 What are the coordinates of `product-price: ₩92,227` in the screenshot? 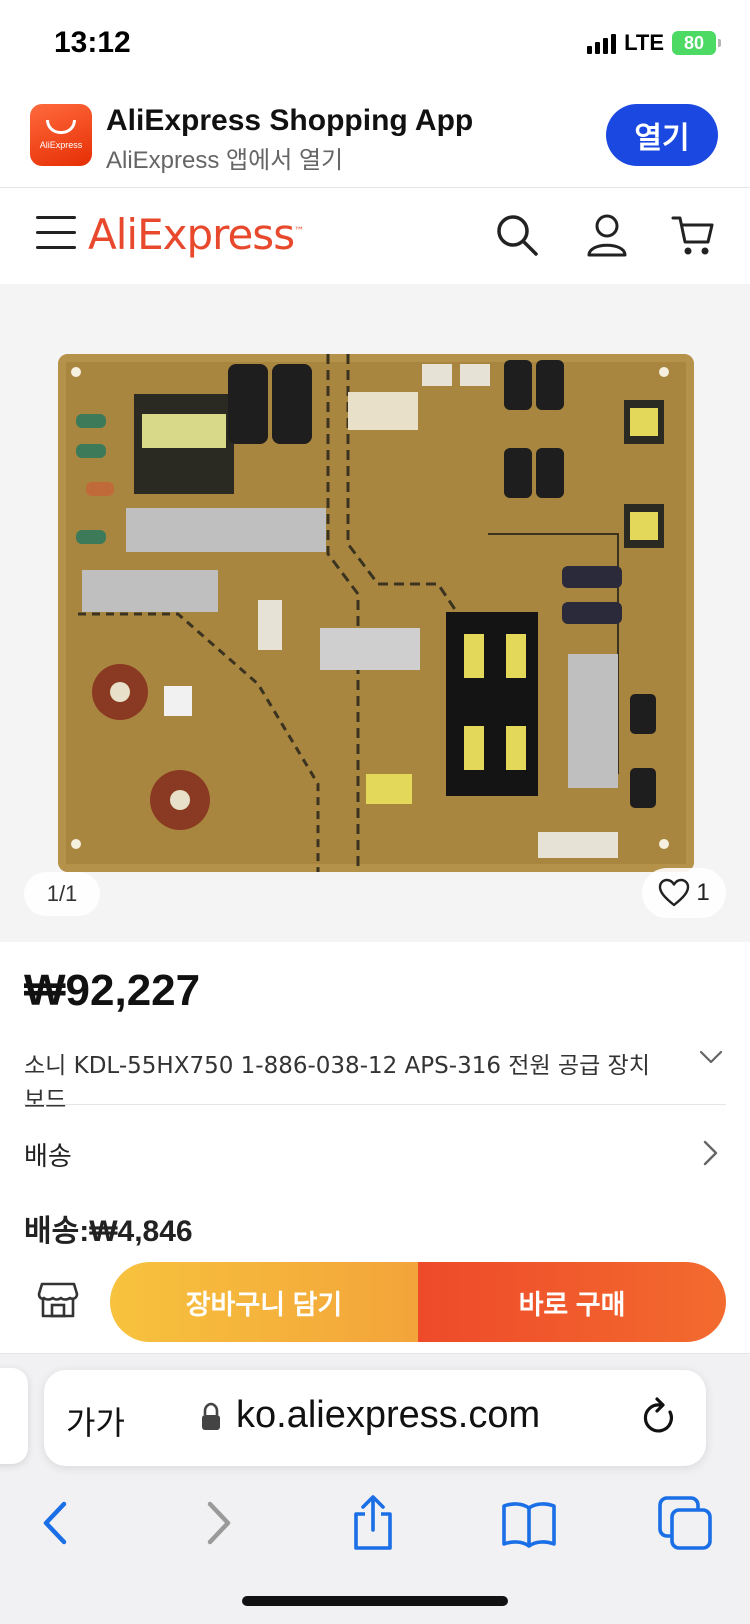 It's located at (112, 990).